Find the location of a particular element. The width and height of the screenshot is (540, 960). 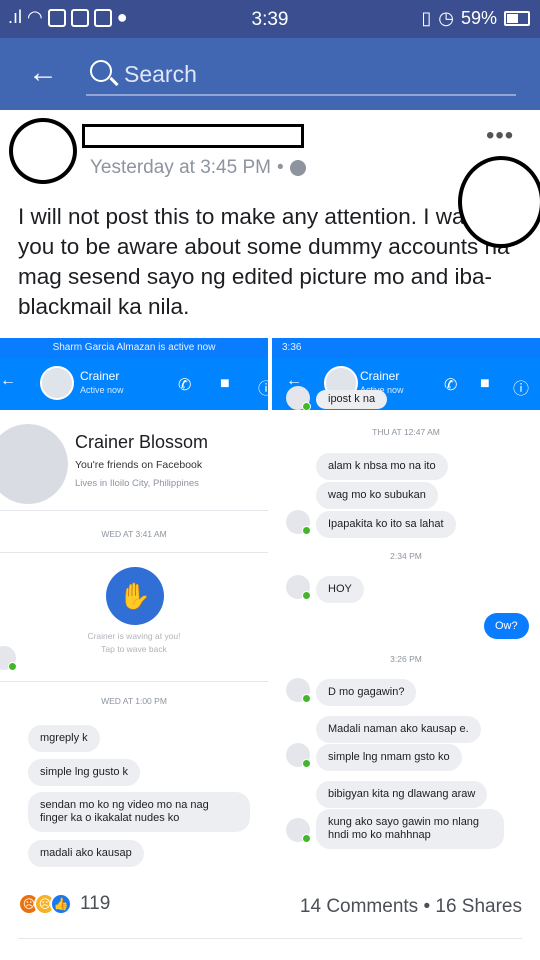

wave-text: Crainer is waving at you! is located at coordinates (134, 636).